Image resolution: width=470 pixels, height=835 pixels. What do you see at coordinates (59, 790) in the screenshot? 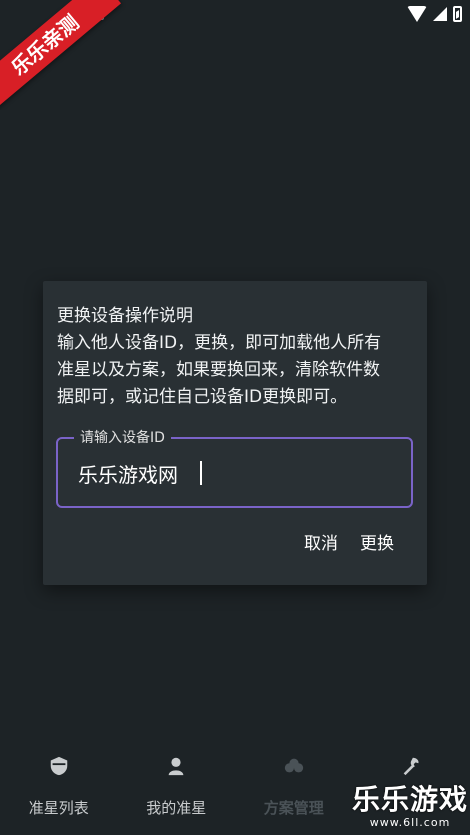
I see `nav-item-crosshair-list: 准星列表` at bounding box center [59, 790].